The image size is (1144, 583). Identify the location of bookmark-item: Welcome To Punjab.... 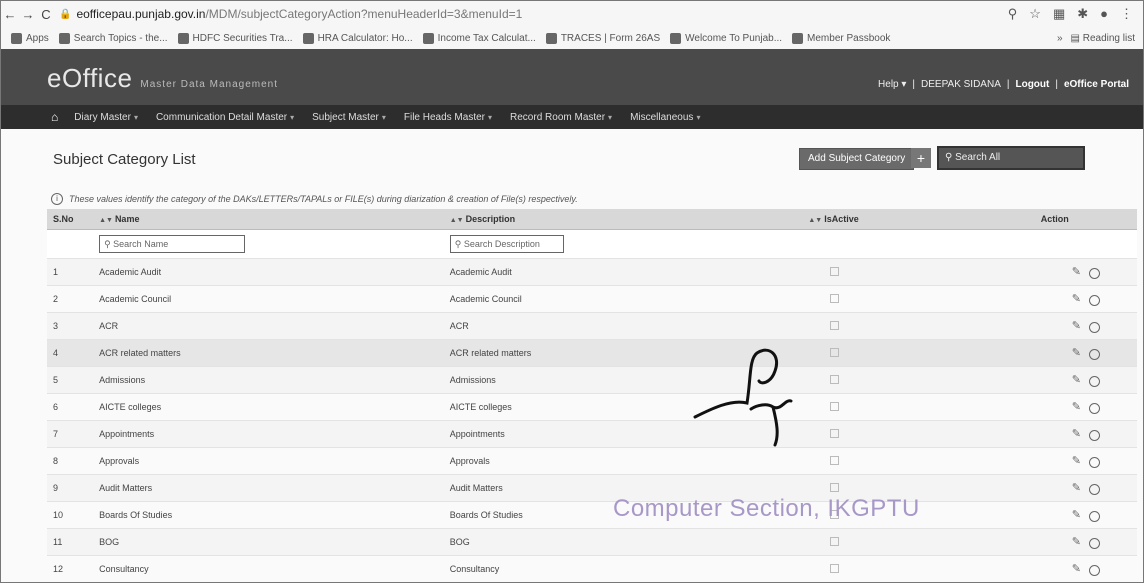
(726, 38).